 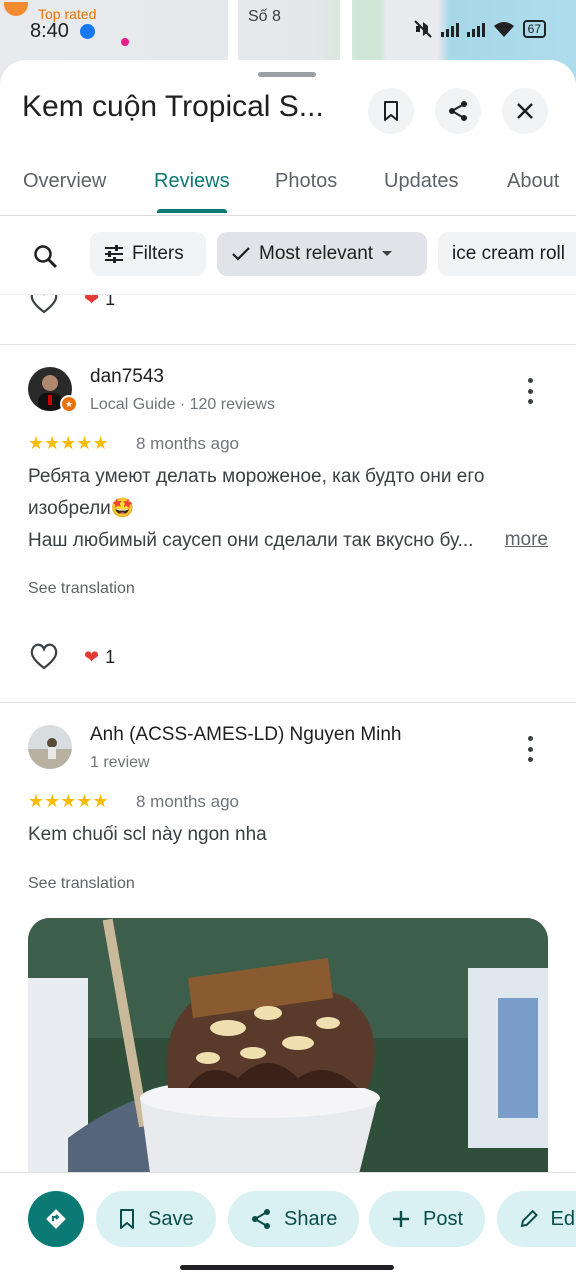 What do you see at coordinates (563, 1218) in the screenshot?
I see `edit-label: Edit` at bounding box center [563, 1218].